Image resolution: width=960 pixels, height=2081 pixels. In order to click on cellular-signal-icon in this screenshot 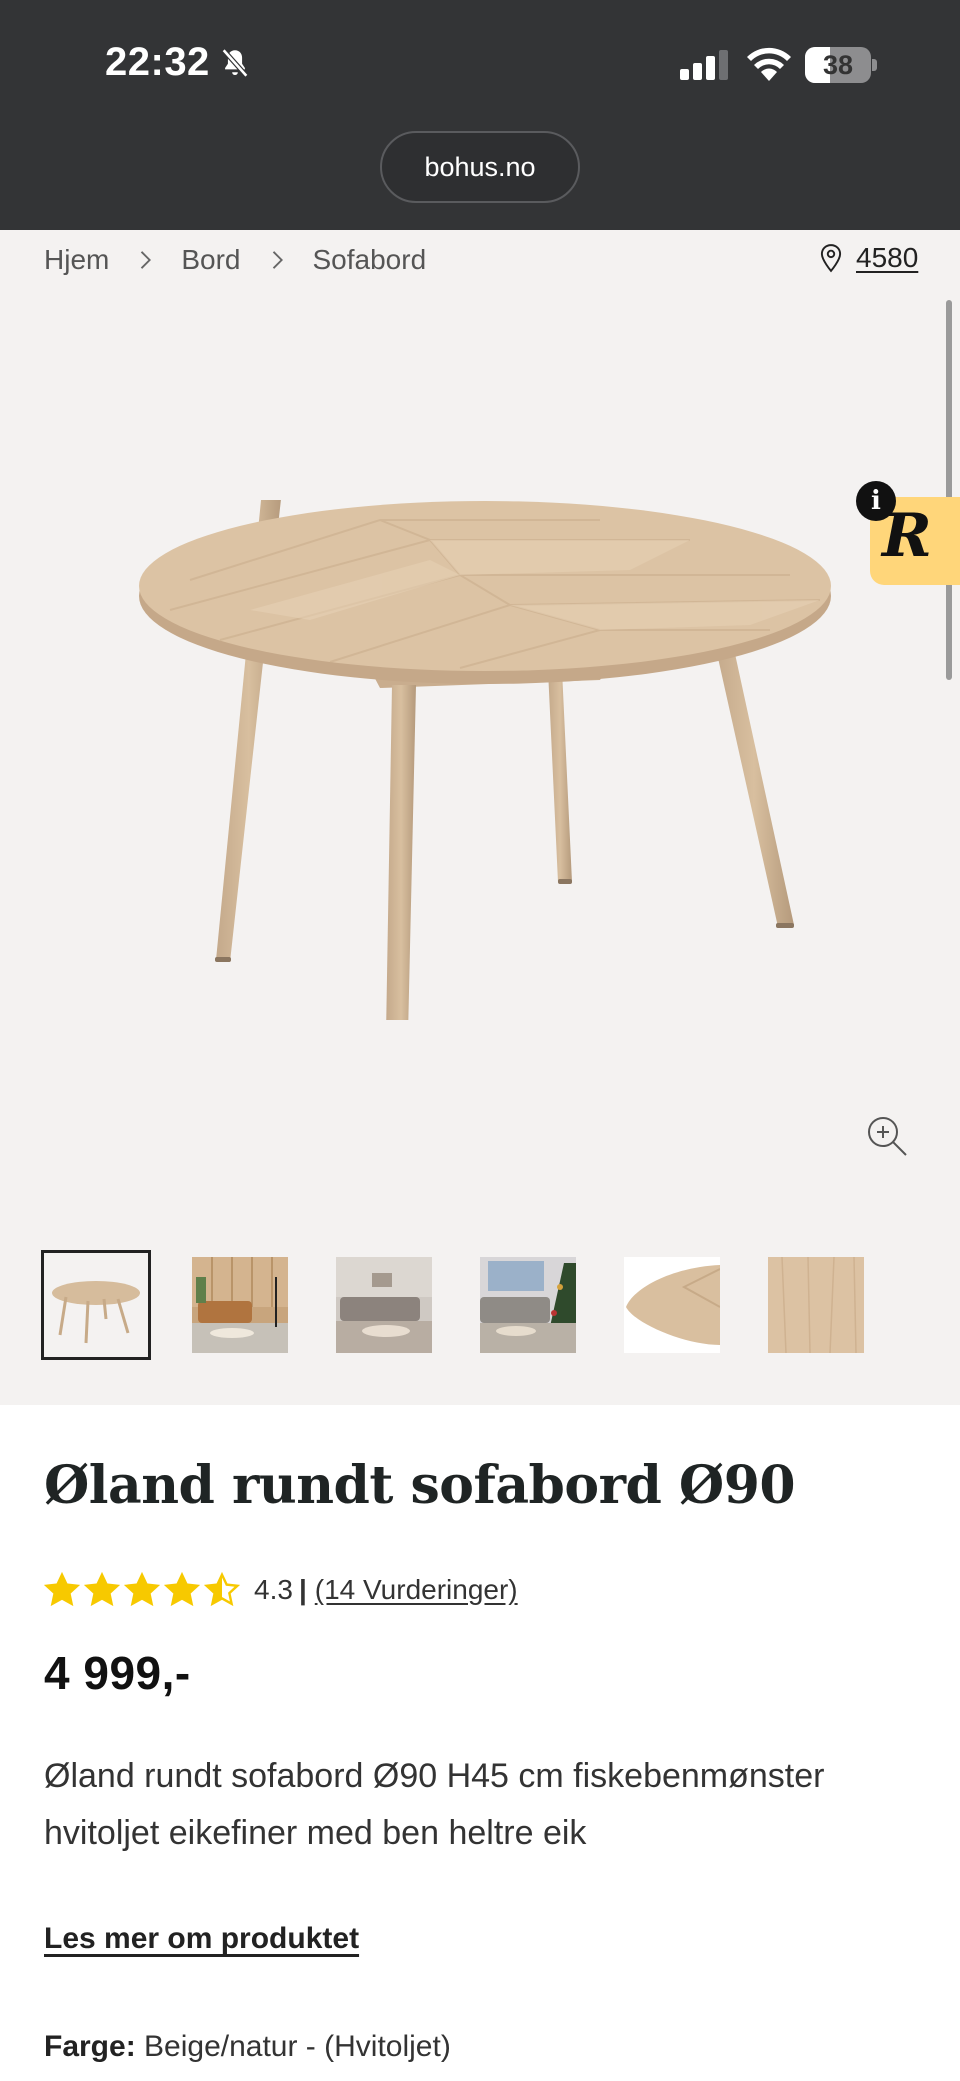, I will do `click(704, 65)`.